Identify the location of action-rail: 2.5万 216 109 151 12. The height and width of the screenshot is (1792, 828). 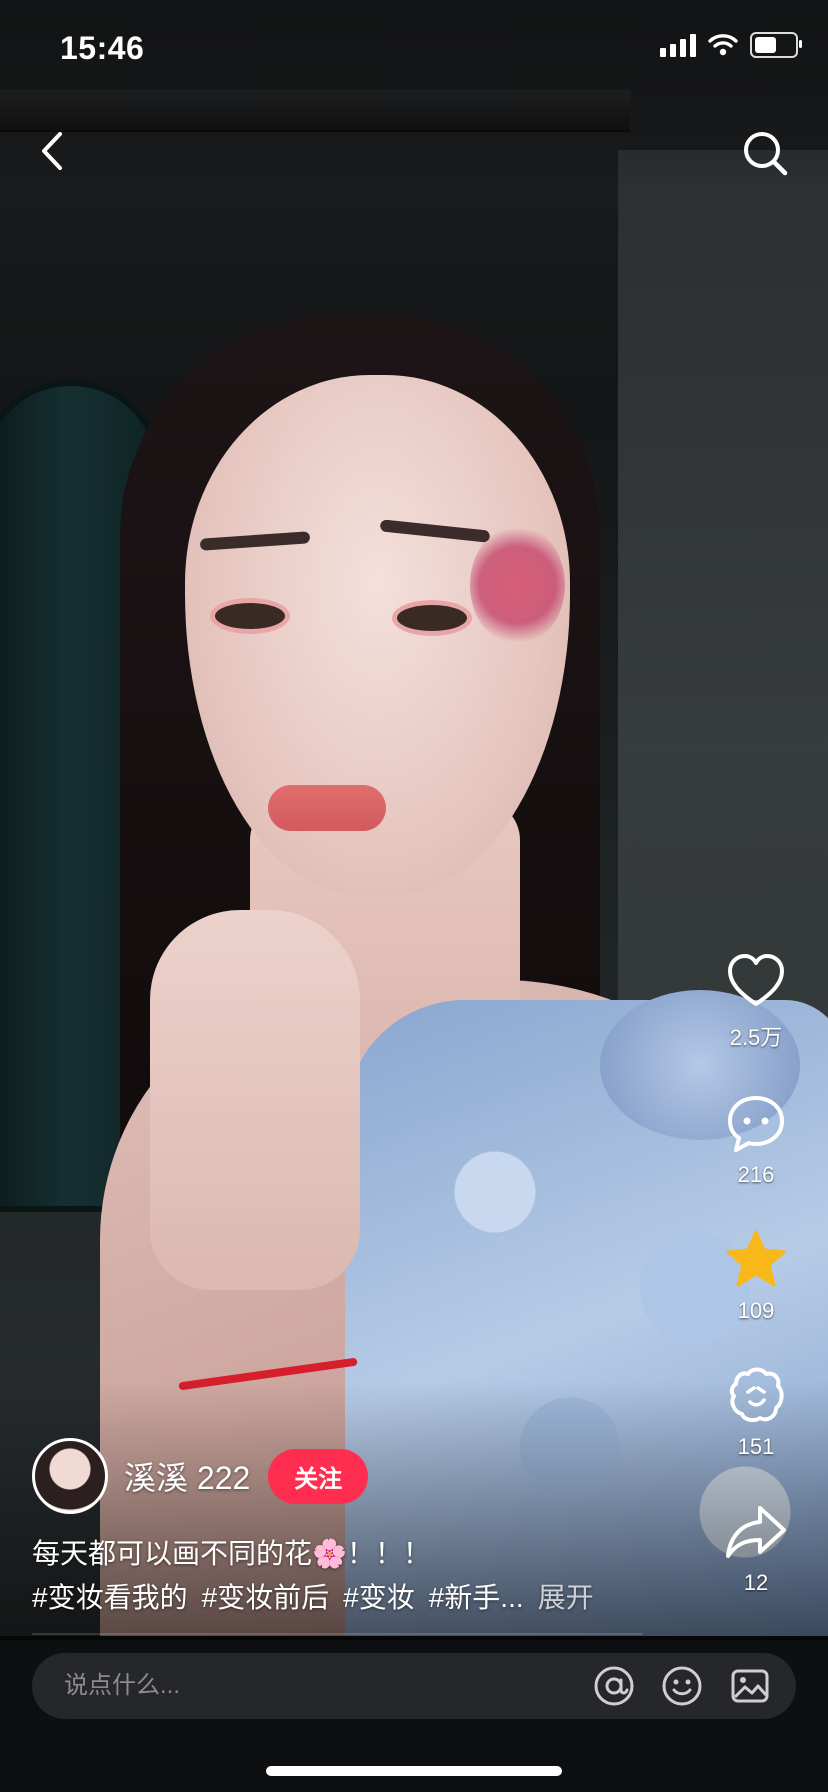
(756, 1293).